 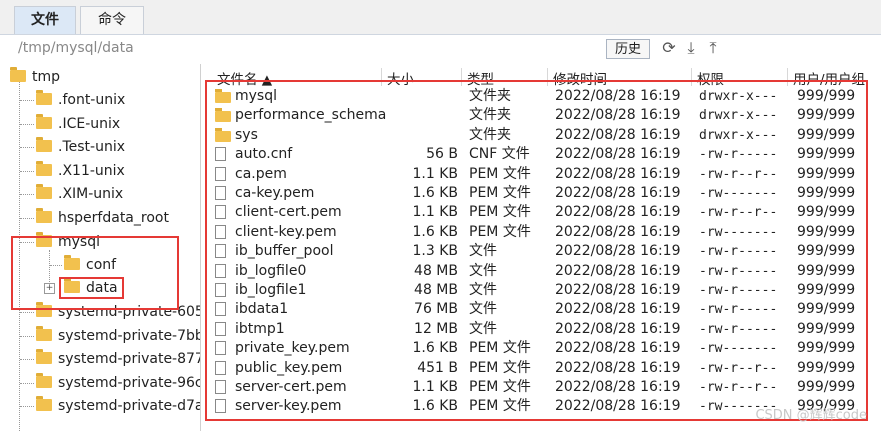 What do you see at coordinates (79, 194) in the screenshot?
I see `tree-node: .XIM-unix` at bounding box center [79, 194].